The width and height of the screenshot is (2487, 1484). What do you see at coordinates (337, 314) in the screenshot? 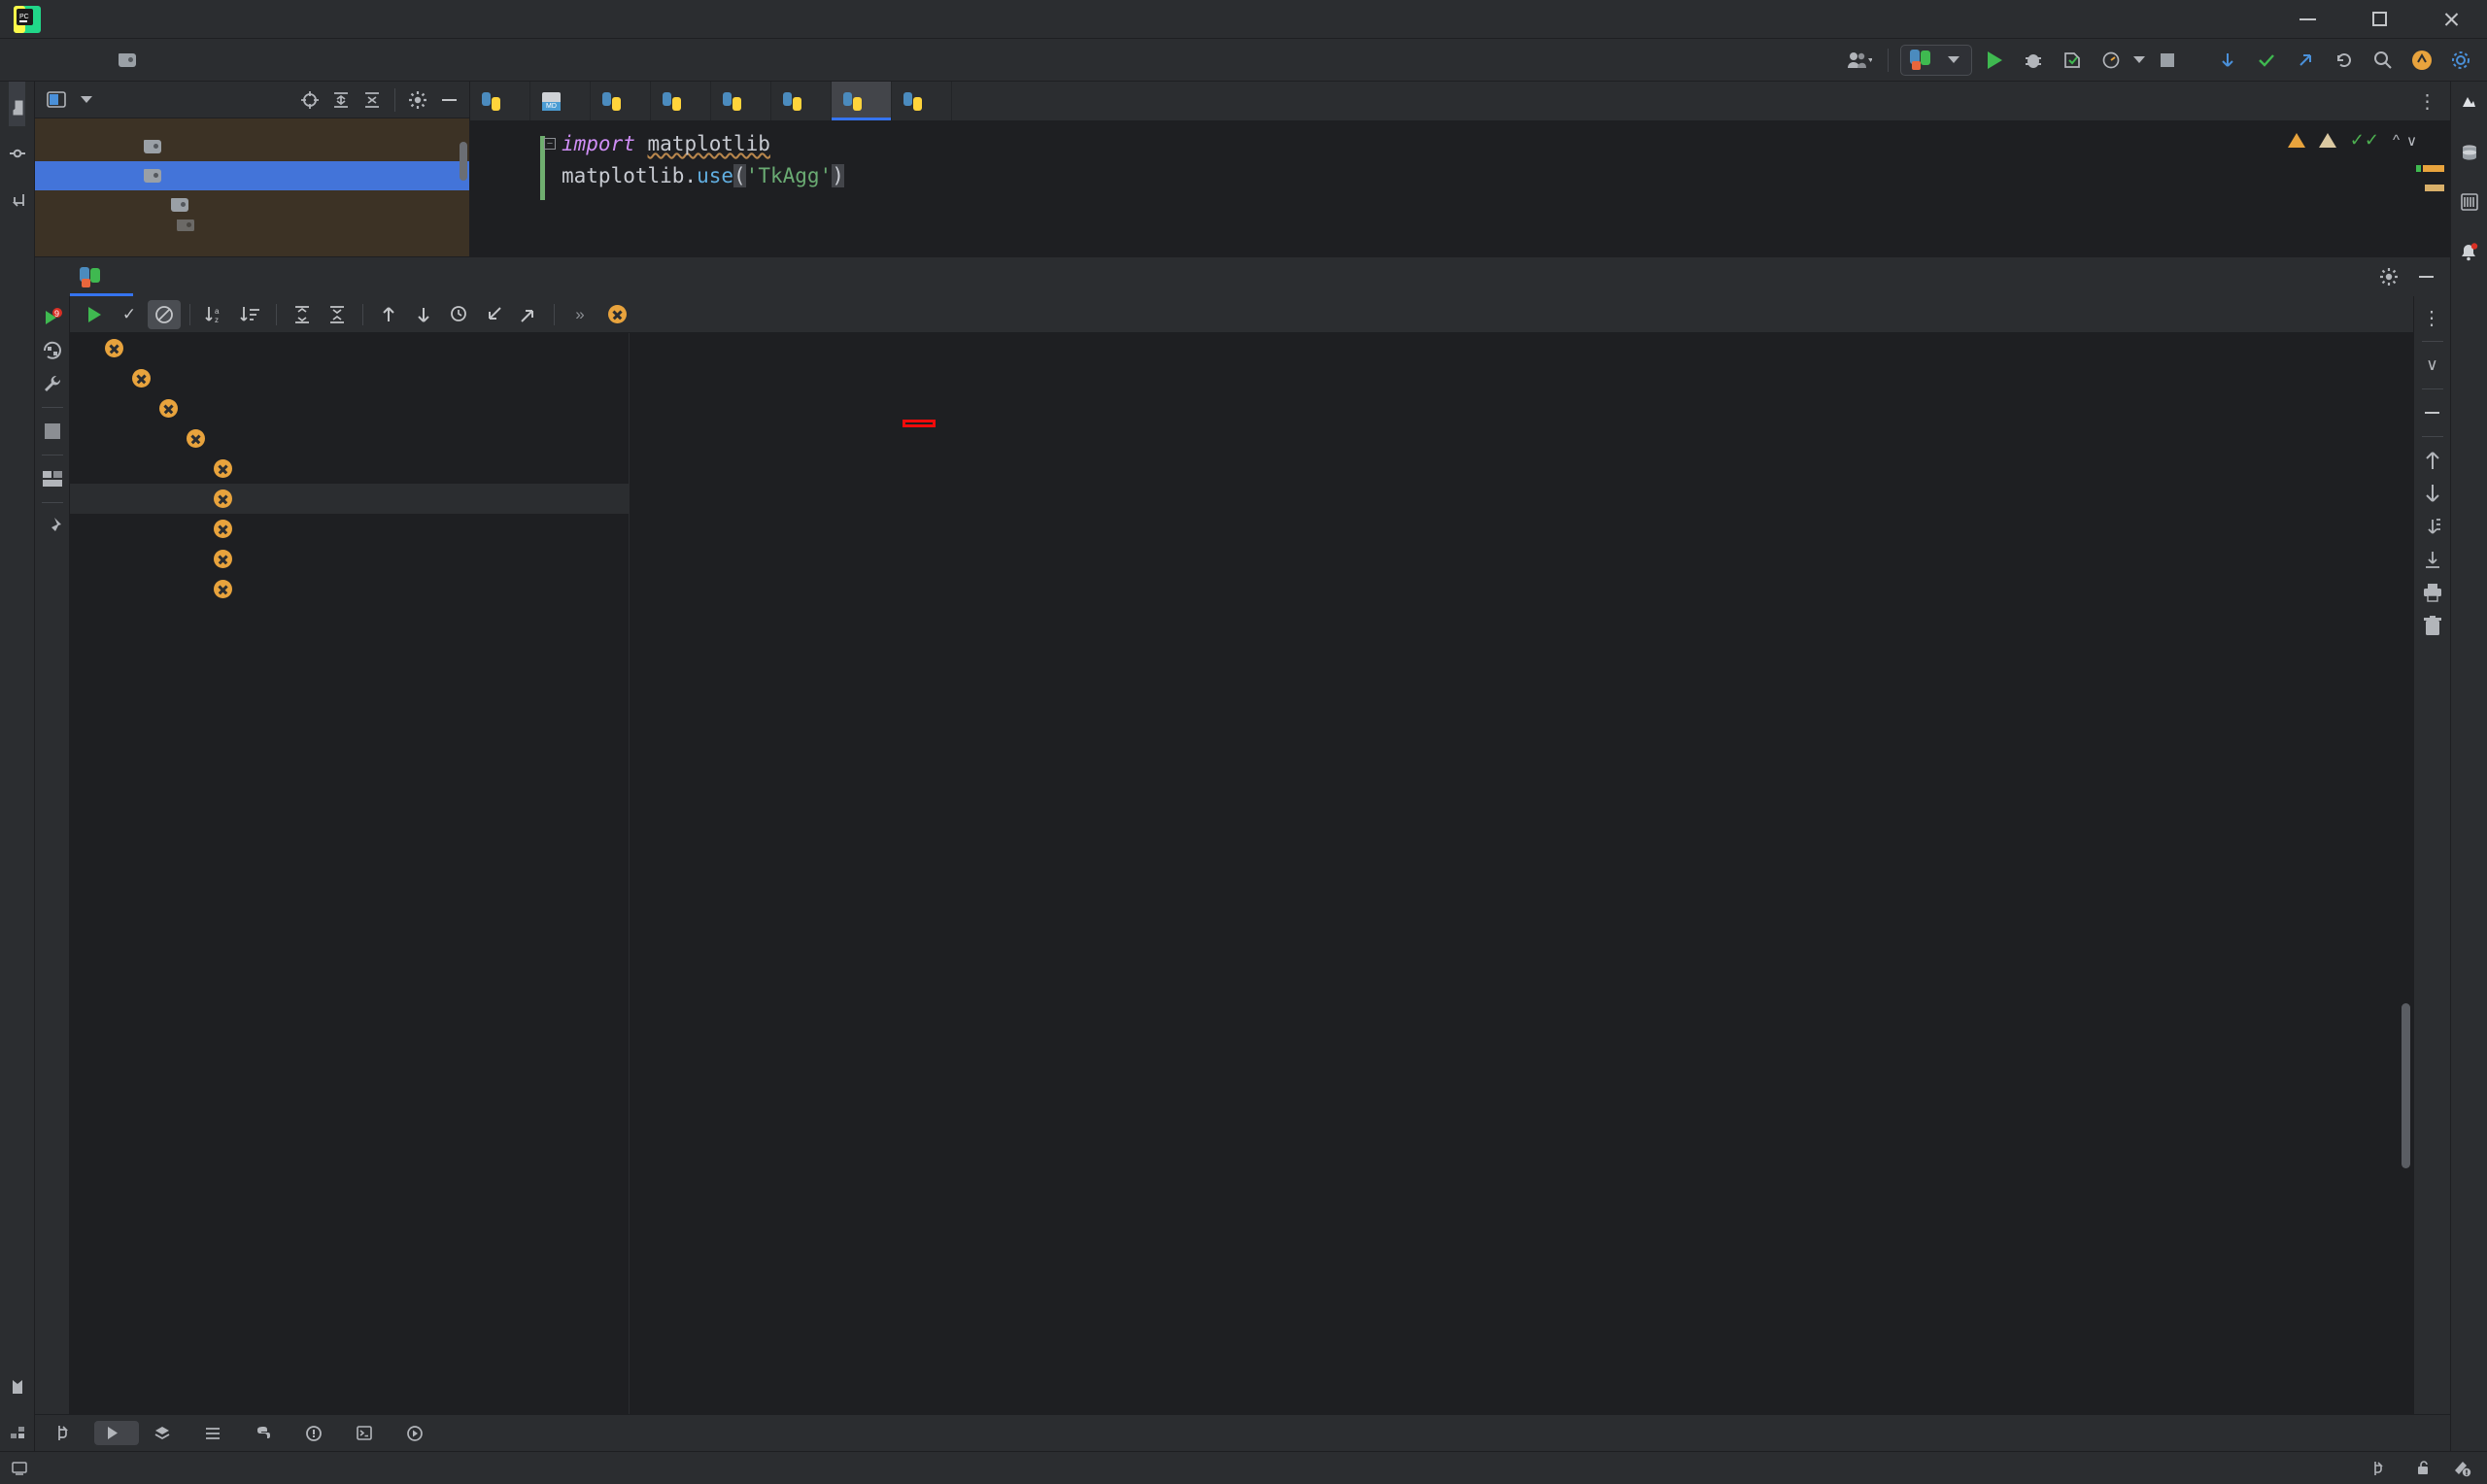
I see `collapse-all-tests-icon` at bounding box center [337, 314].